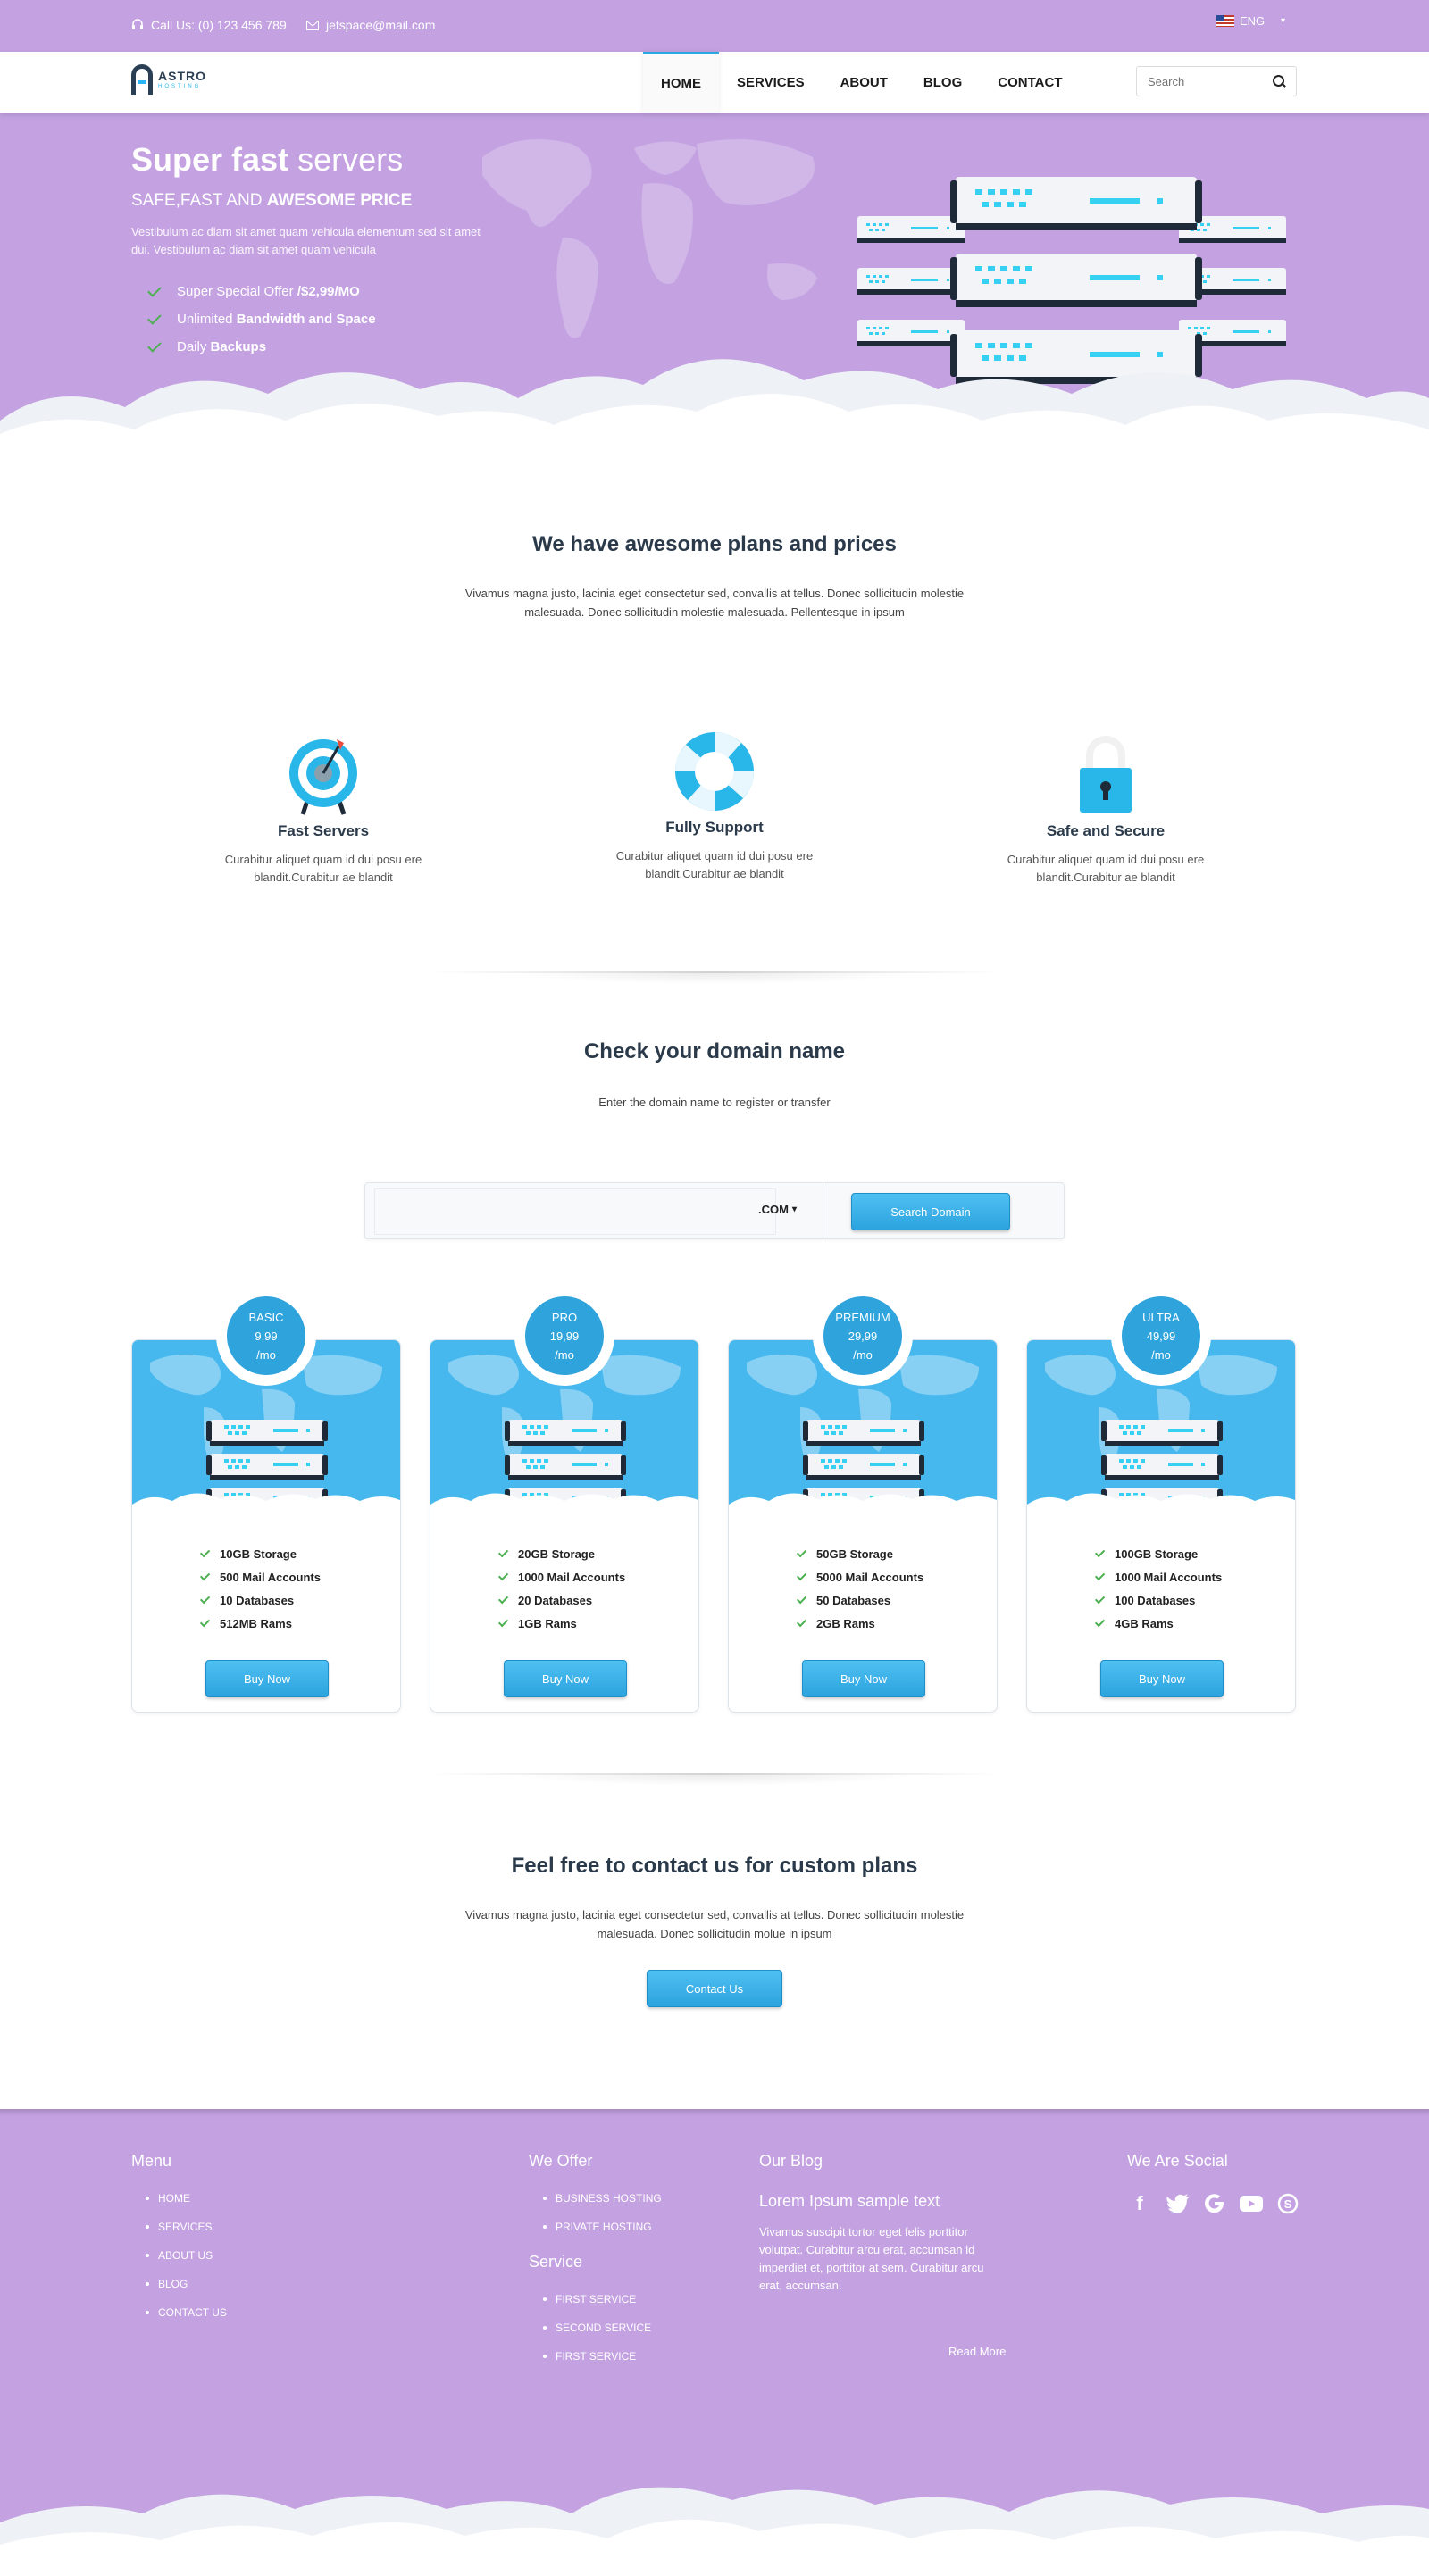 This screenshot has height=2576, width=1429. I want to click on plan-feature-text: 100GB Storage, so click(1157, 1553).